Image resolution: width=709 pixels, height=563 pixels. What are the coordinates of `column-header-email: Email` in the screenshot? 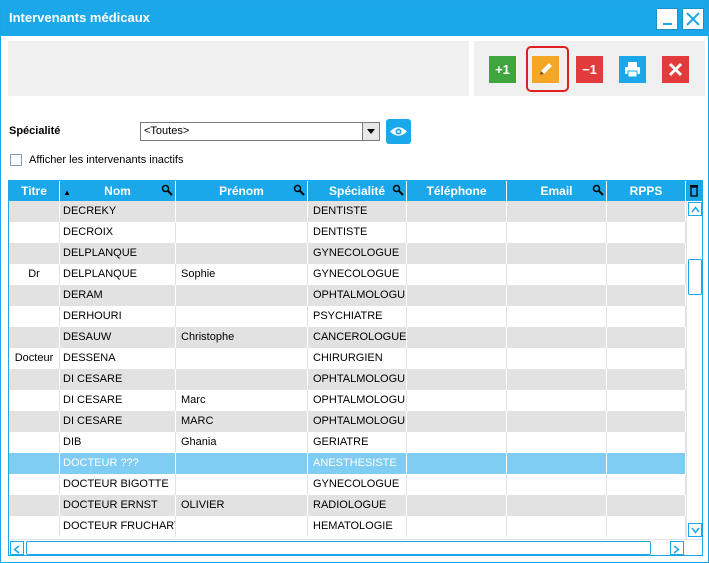 It's located at (557, 191).